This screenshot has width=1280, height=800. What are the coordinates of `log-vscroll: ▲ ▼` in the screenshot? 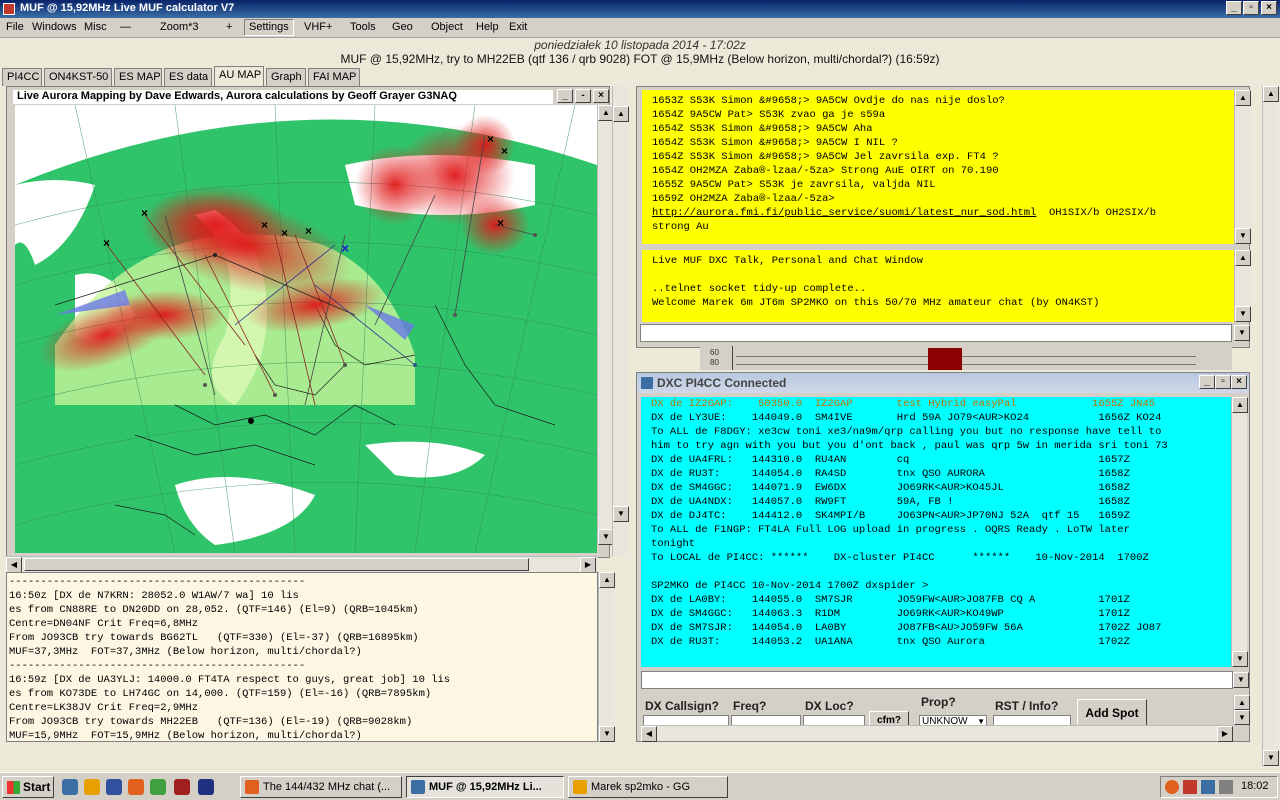 It's located at (606, 657).